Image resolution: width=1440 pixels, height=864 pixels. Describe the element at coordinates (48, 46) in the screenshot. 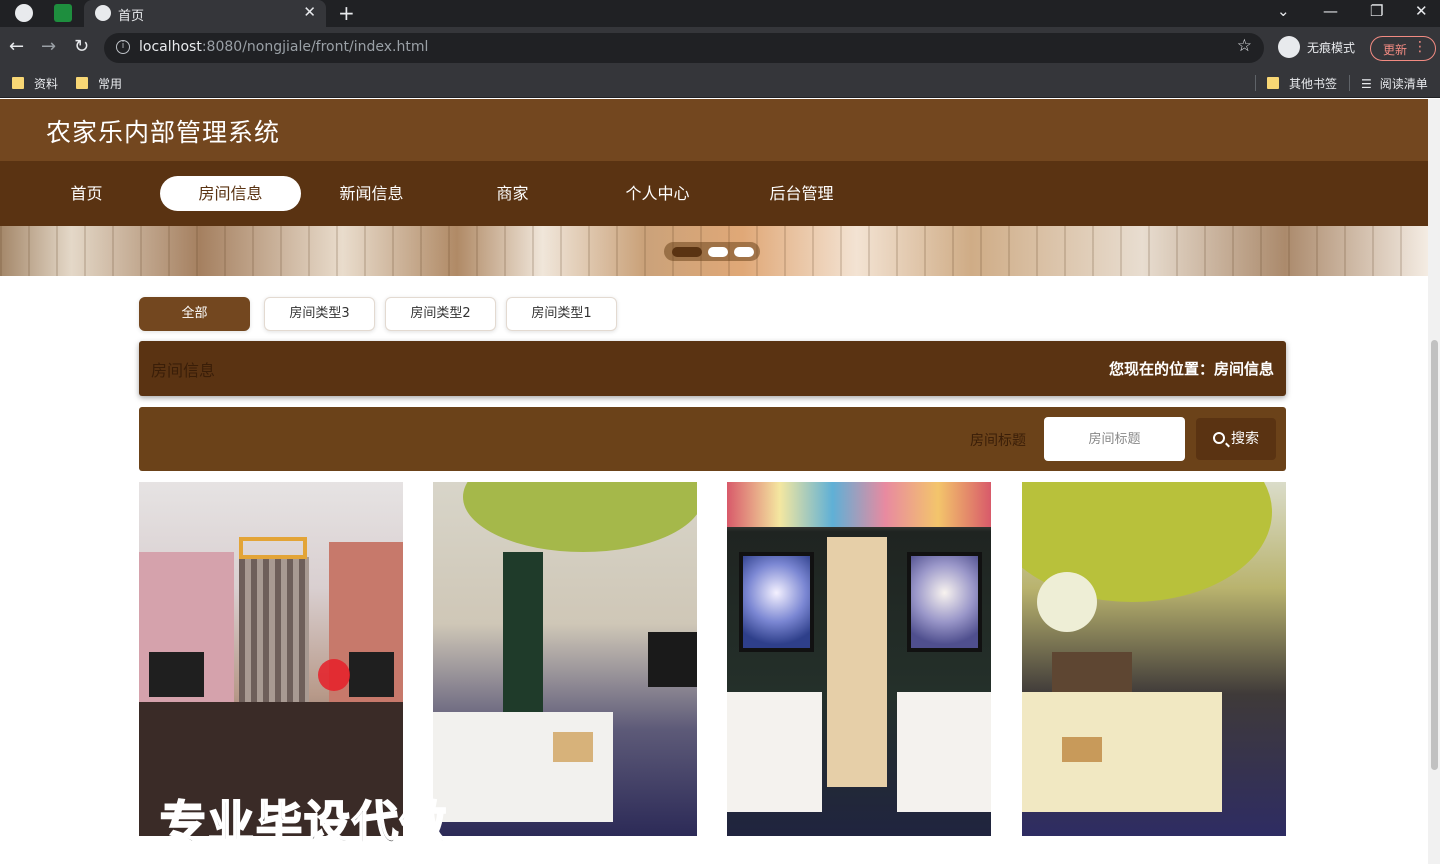

I see `forward-icon: →` at that location.